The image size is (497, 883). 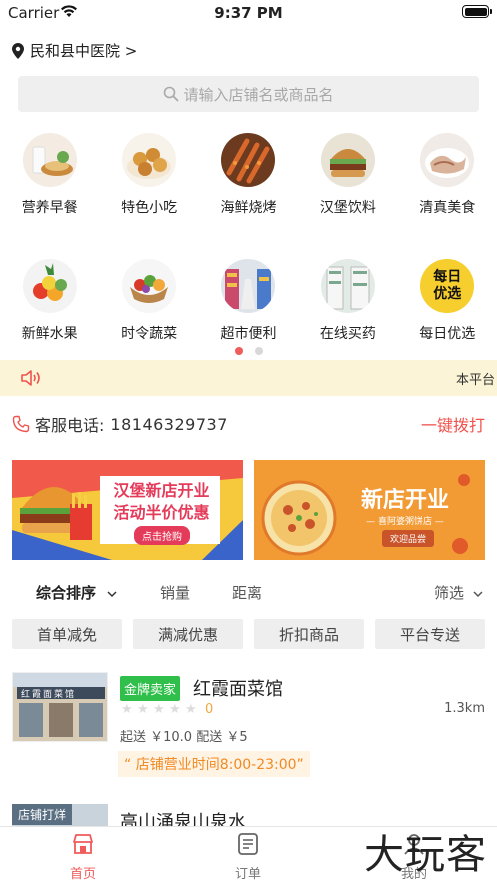 What do you see at coordinates (214, 764) in the screenshot?
I see `business-hours: “ 店铺营业时间8:00-23:00”` at bounding box center [214, 764].